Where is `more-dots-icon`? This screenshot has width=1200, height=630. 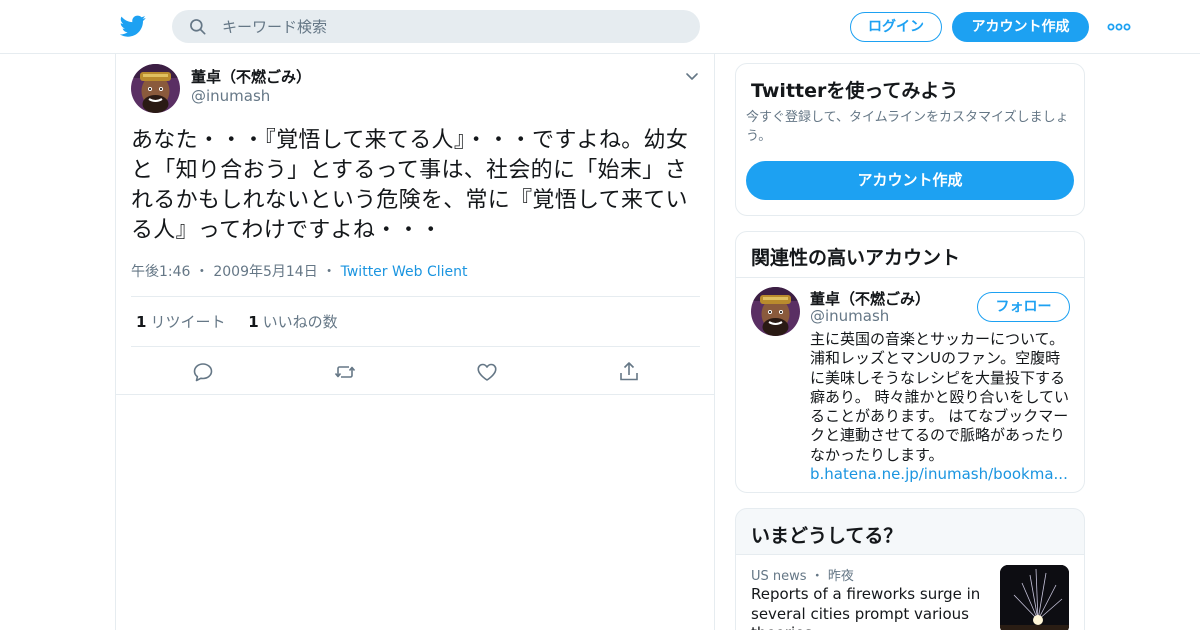 more-dots-icon is located at coordinates (1119, 27).